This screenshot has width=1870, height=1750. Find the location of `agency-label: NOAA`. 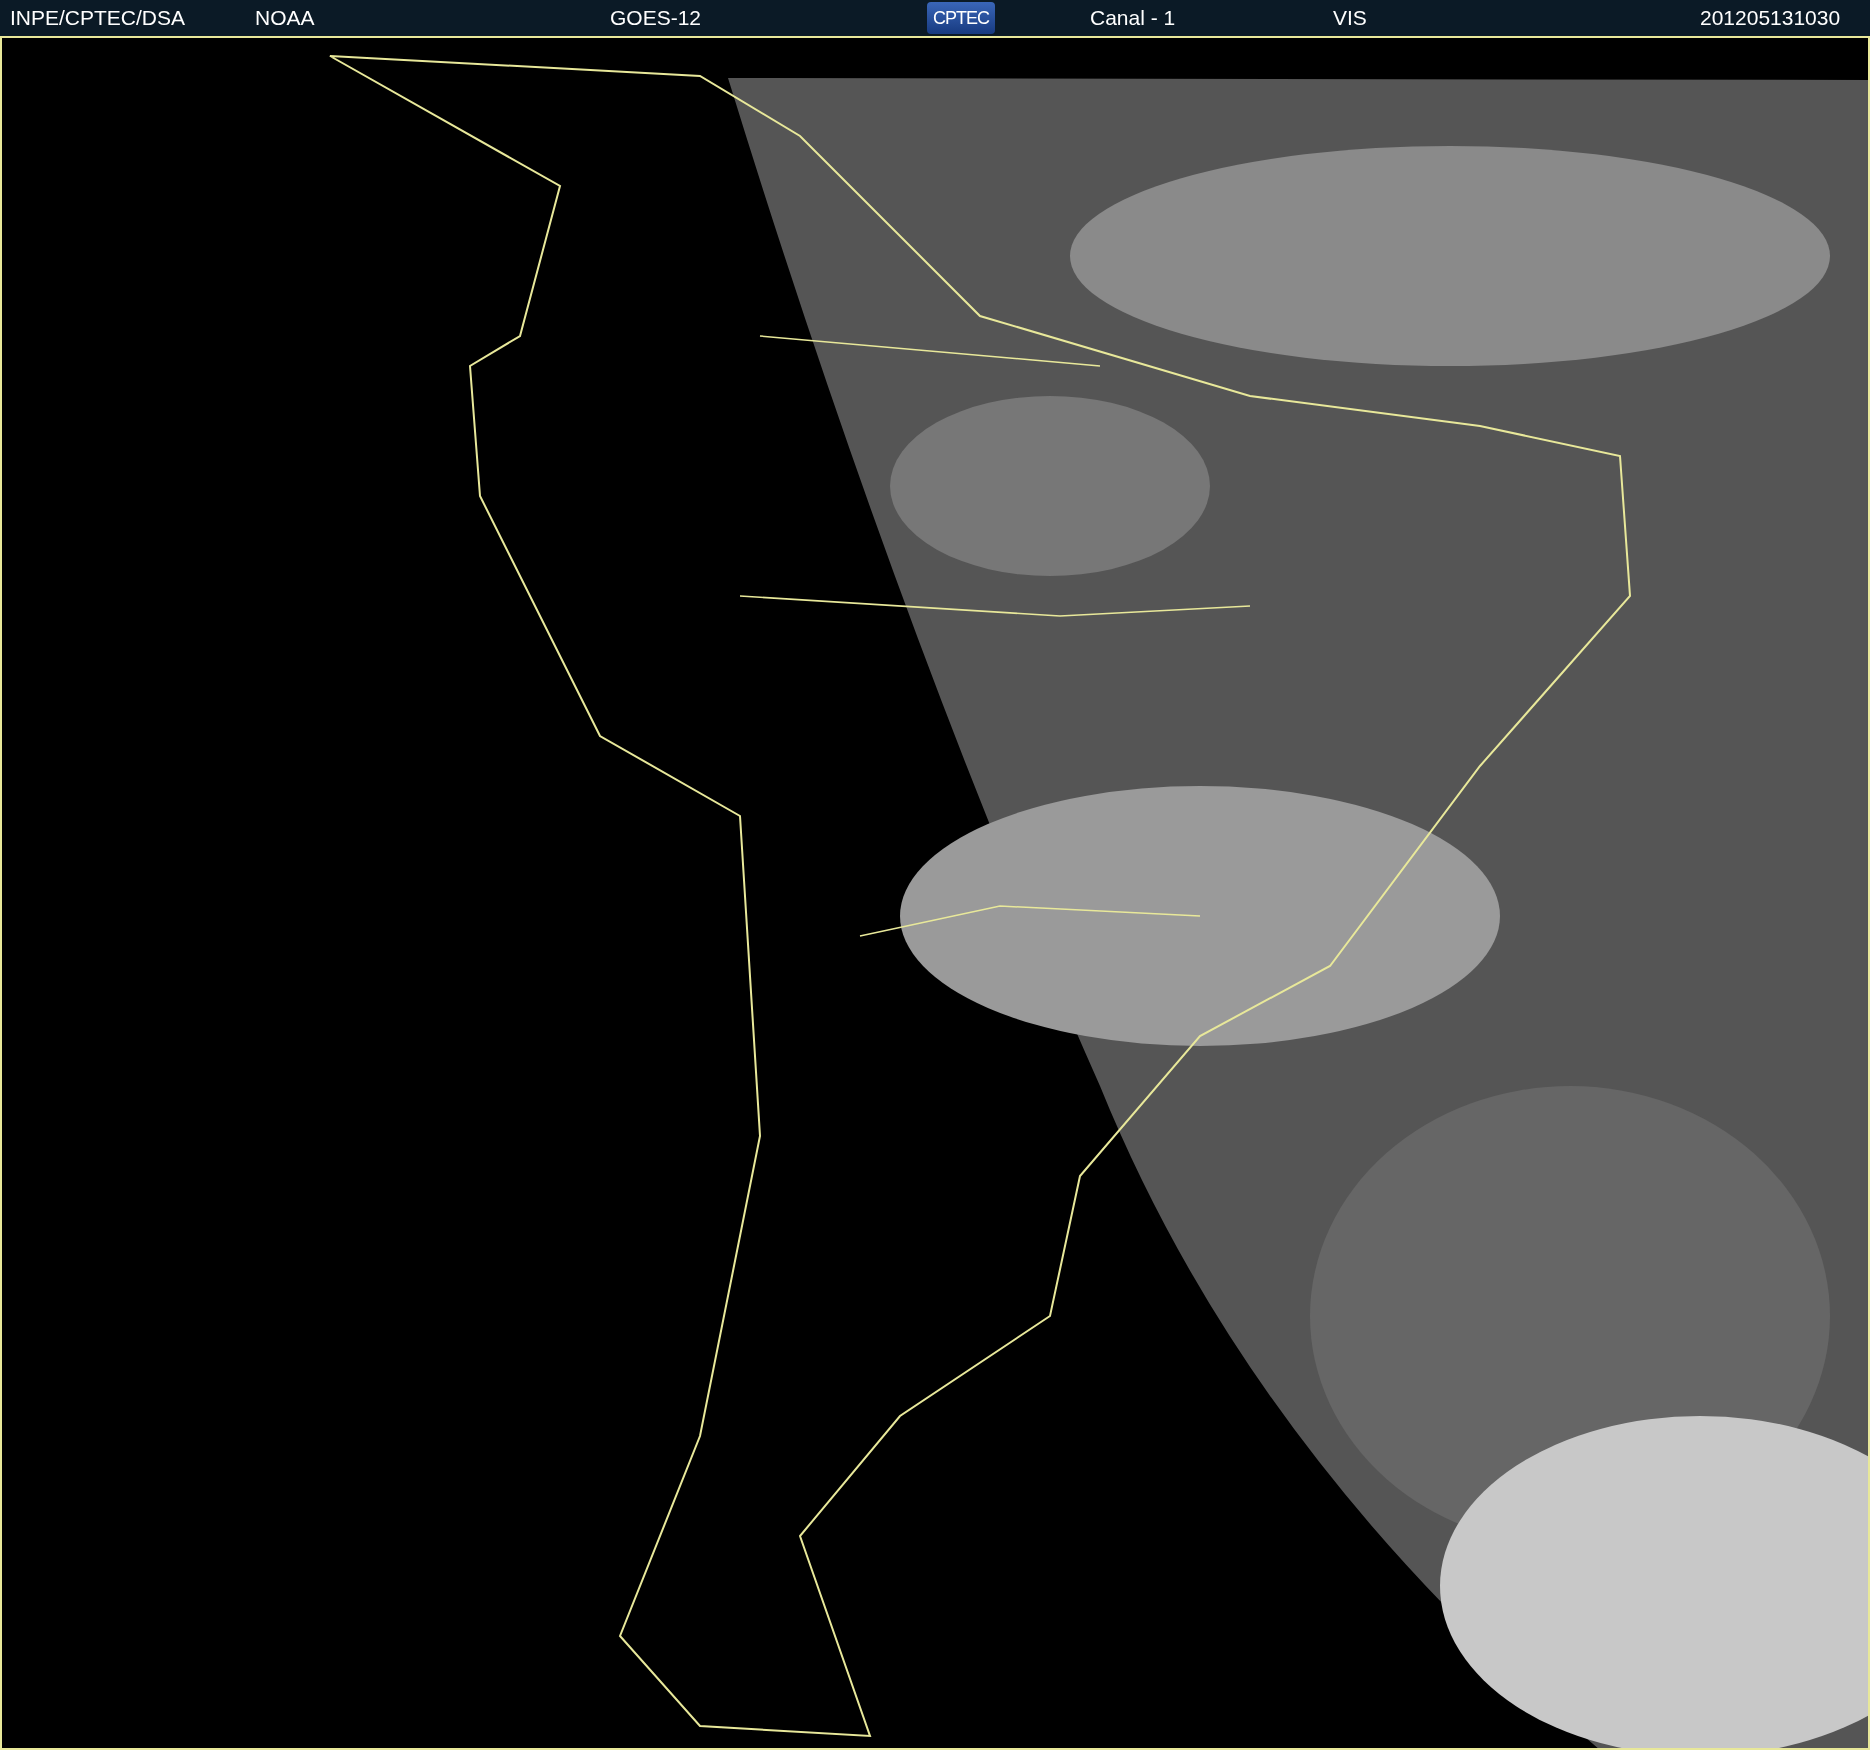

agency-label: NOAA is located at coordinates (285, 18).